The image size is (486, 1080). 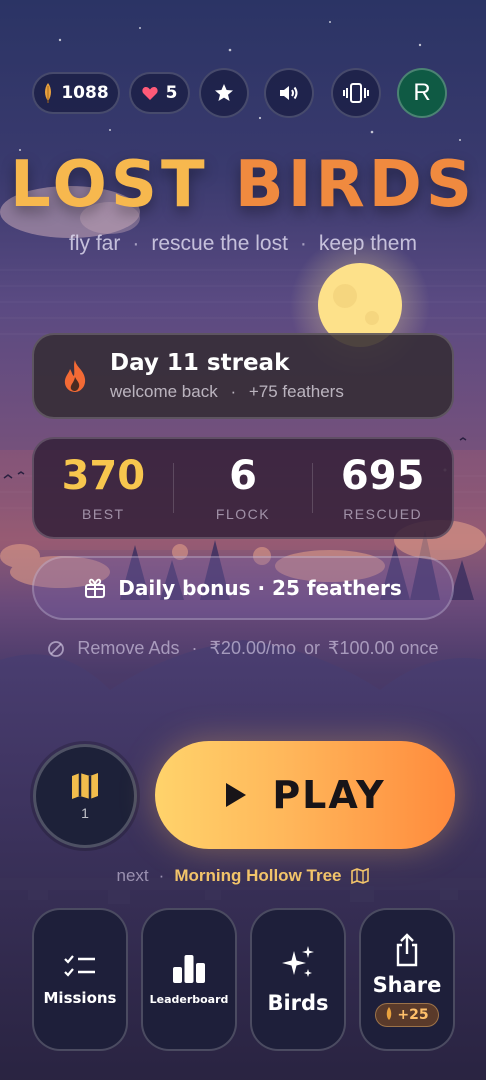 I want to click on stat-value: 370, so click(x=103, y=476).